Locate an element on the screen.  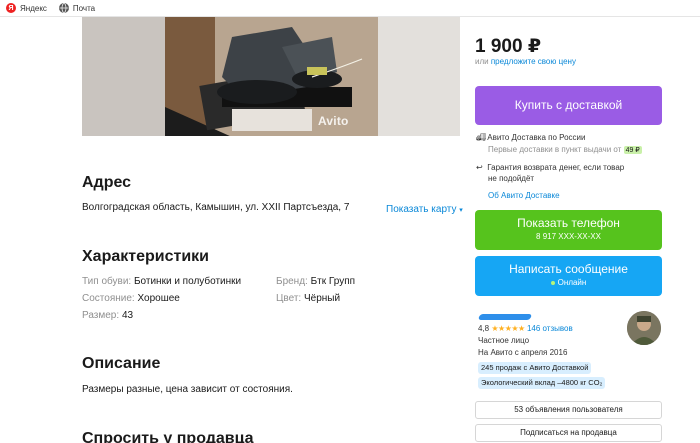
guarantee-line: ↩ Гарантия возврата денег, если товар is located at coordinates (550, 167).